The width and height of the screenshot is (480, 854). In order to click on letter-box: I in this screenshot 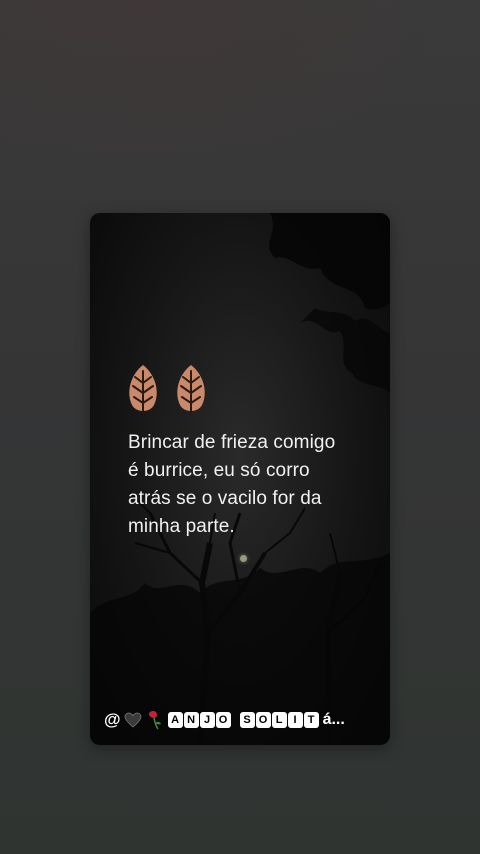, I will do `click(295, 720)`.